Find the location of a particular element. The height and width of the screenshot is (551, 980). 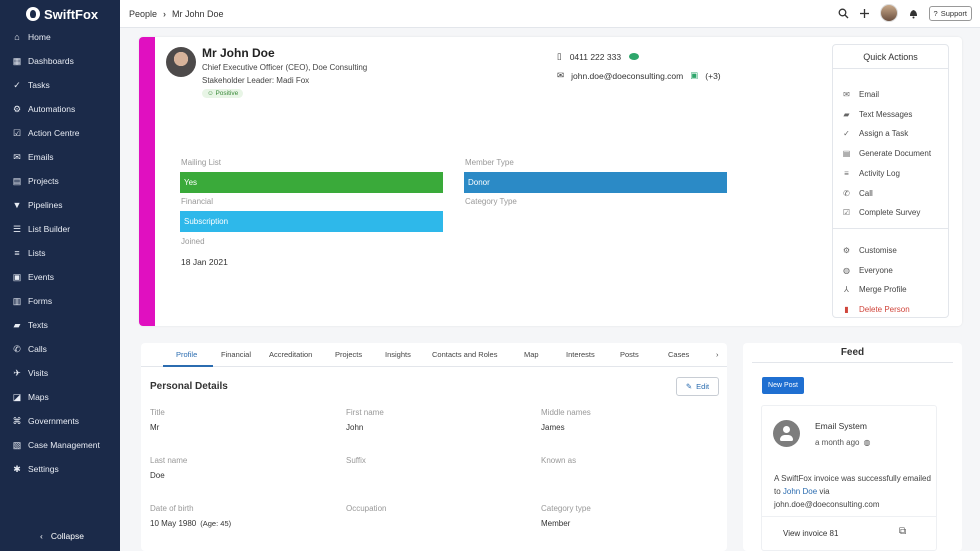

field-label-known-as: Known as is located at coordinates (559, 460).